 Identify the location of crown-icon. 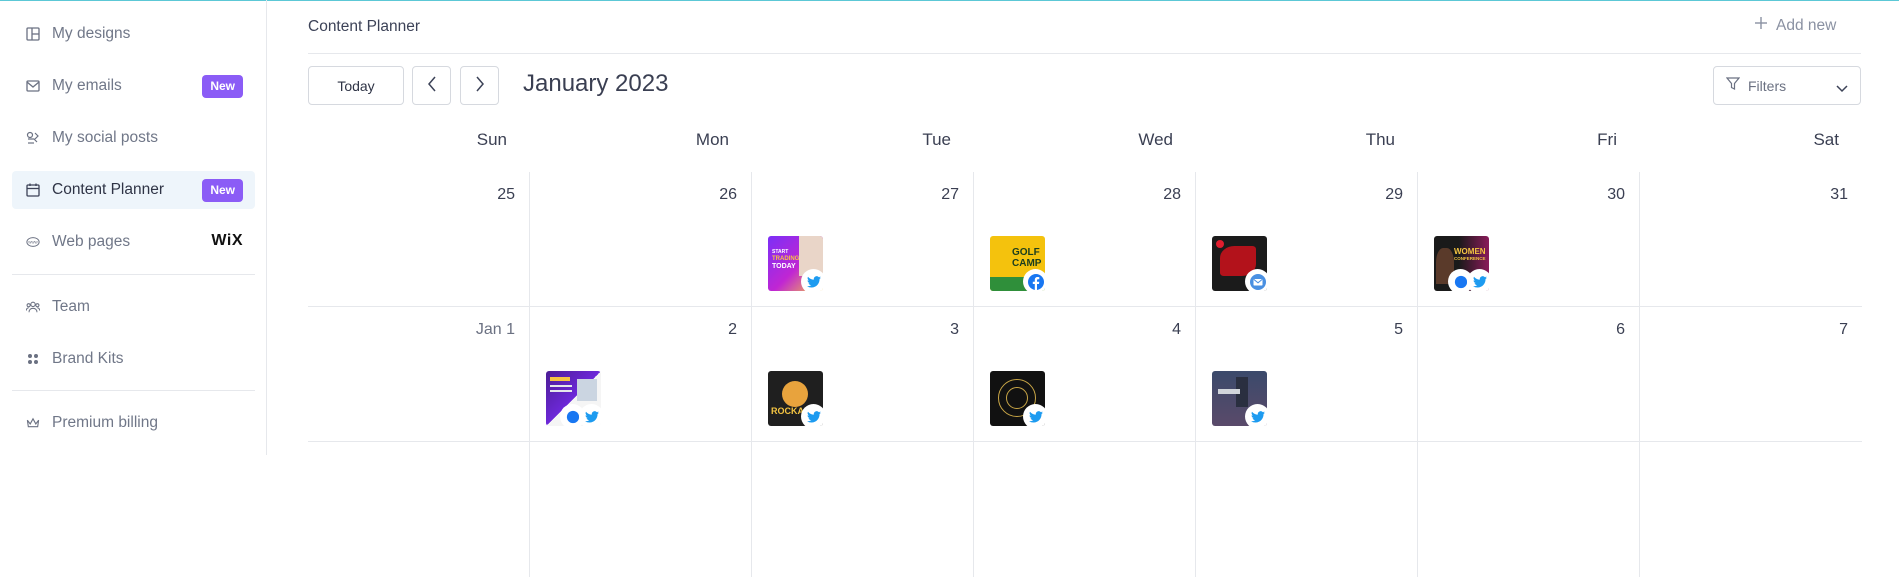
(33, 423).